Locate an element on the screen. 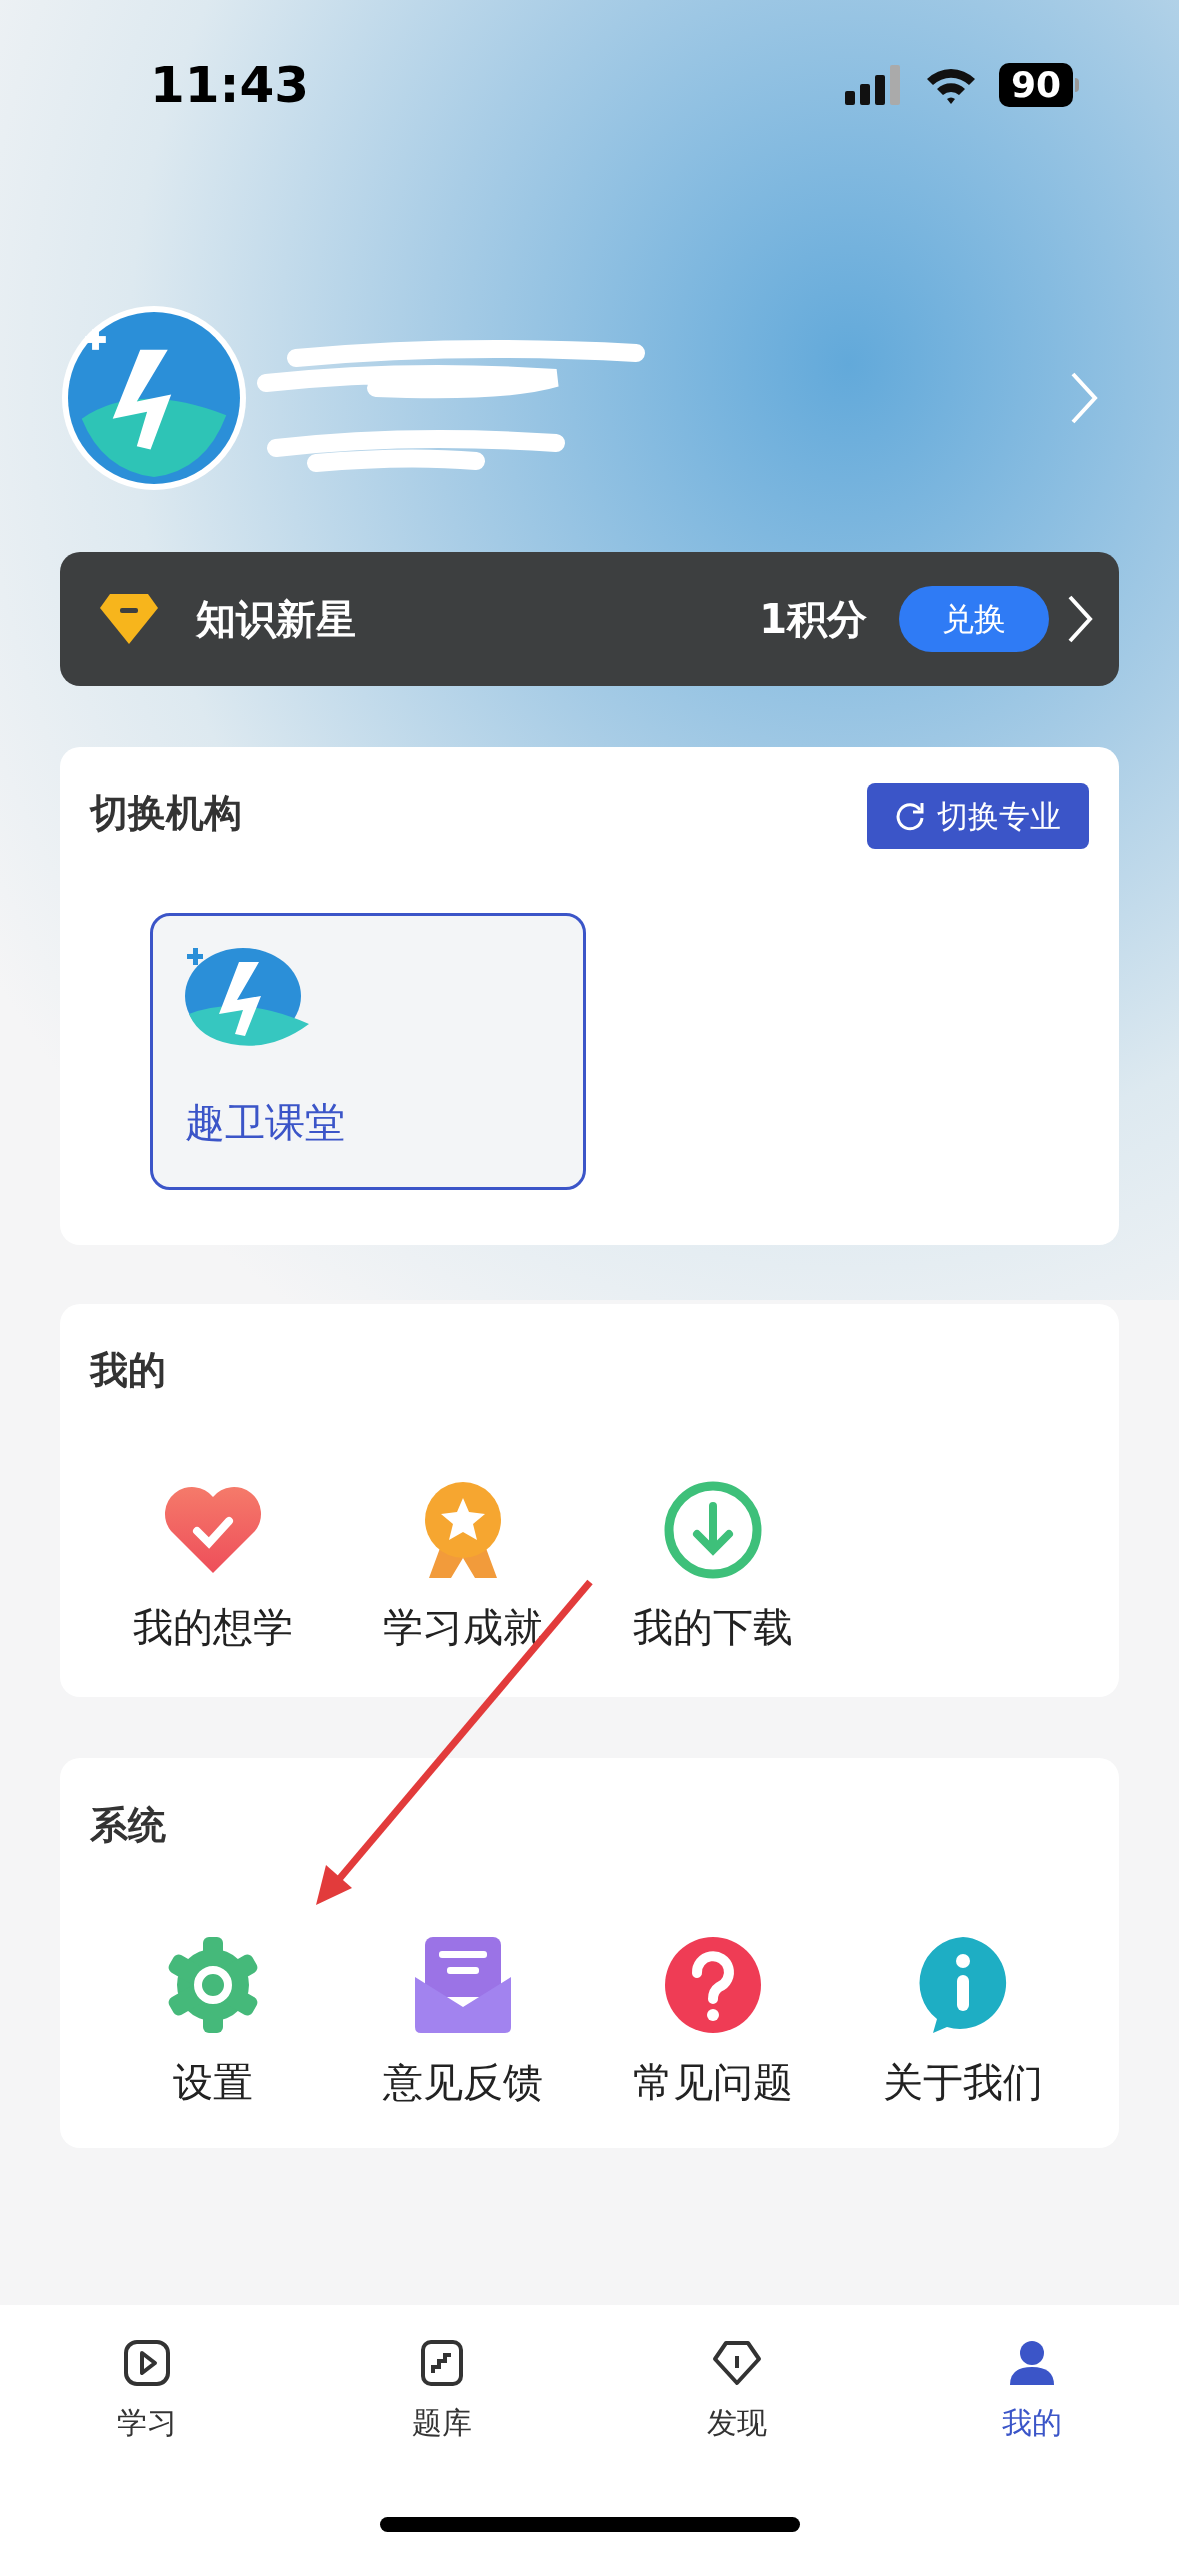  membership-bar: 知识新星 1积分 兑换 is located at coordinates (589, 619).